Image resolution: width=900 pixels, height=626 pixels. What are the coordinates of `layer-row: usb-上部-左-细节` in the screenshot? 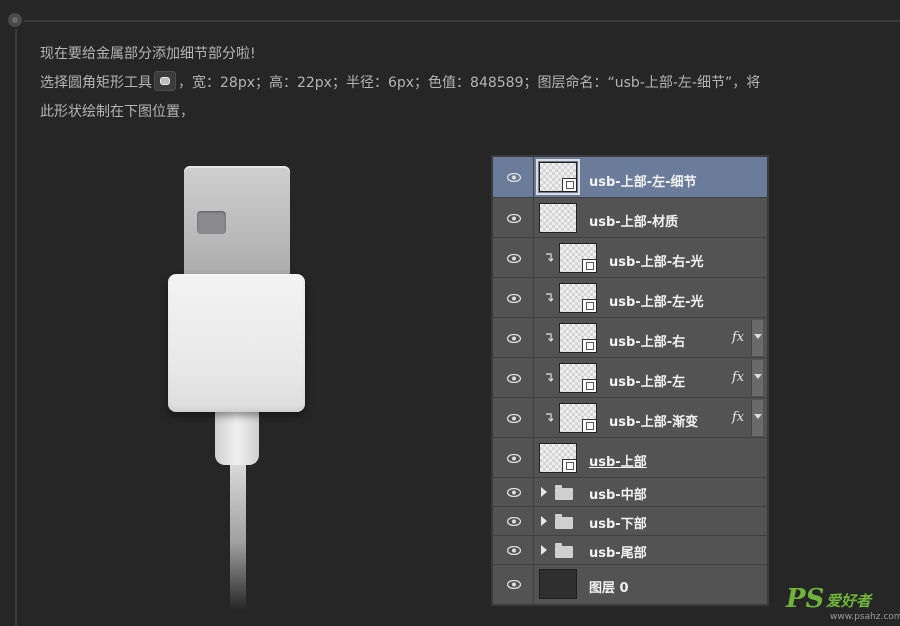 It's located at (630, 177).